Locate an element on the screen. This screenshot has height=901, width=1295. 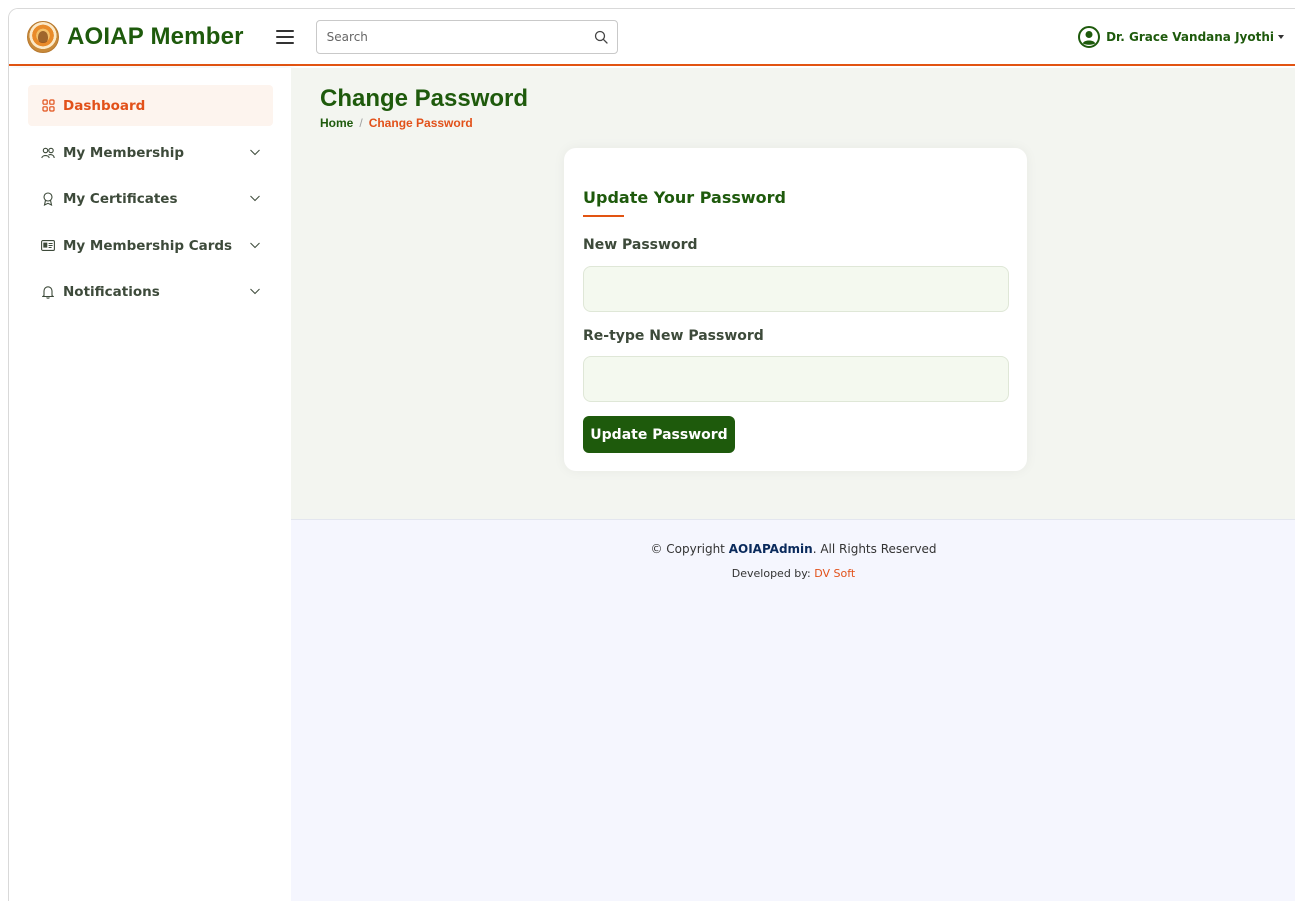
award-icon is located at coordinates (48, 198).